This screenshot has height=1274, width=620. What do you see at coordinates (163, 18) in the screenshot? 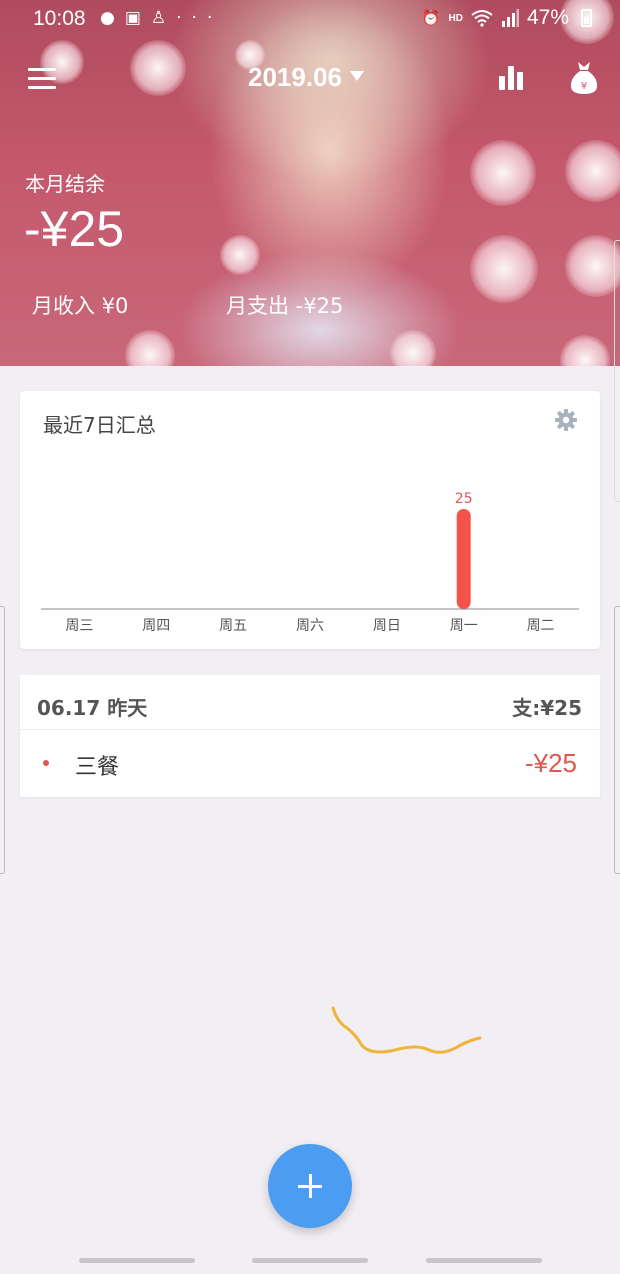
I see `person-icon: ♙` at bounding box center [163, 18].